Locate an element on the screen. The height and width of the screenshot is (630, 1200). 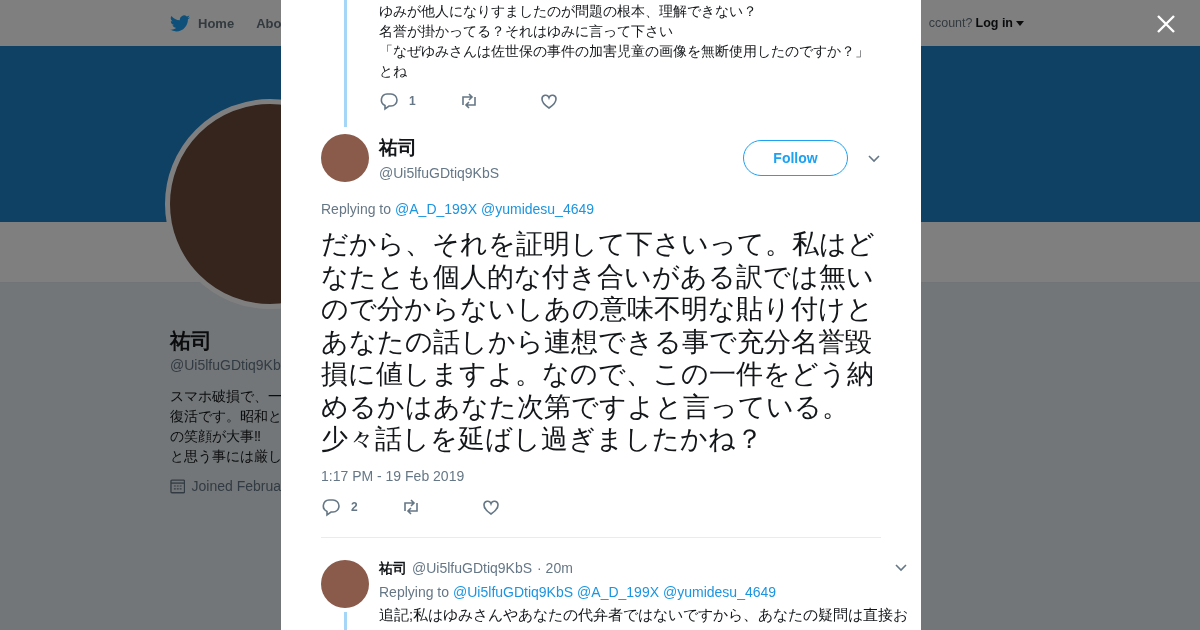
reply-count: 2 is located at coordinates (354, 506).